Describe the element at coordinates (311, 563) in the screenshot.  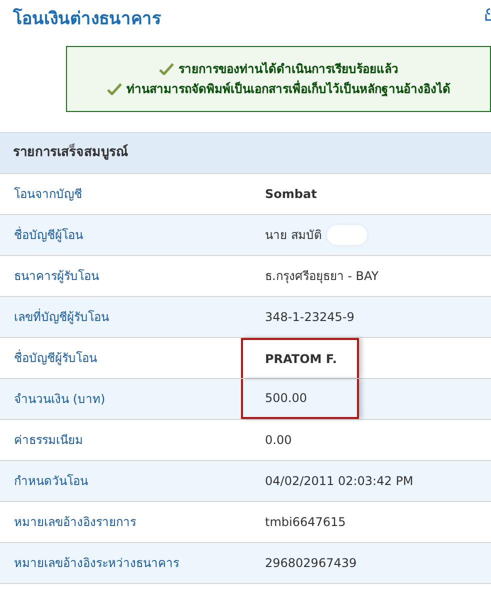
I see `field-value: 296802967439` at that location.